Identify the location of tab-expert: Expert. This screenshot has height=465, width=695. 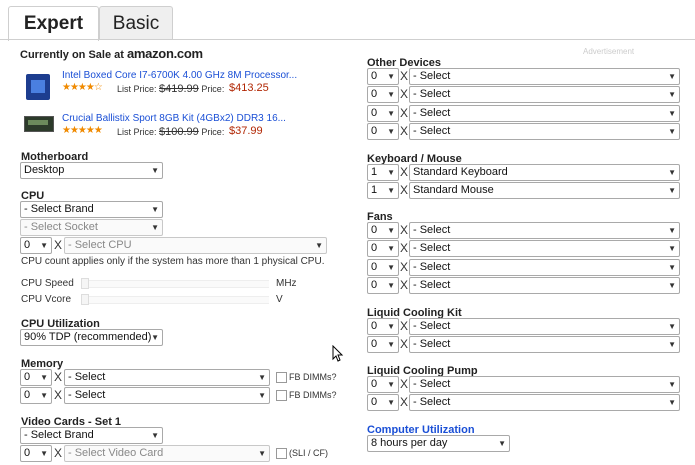
(53, 23).